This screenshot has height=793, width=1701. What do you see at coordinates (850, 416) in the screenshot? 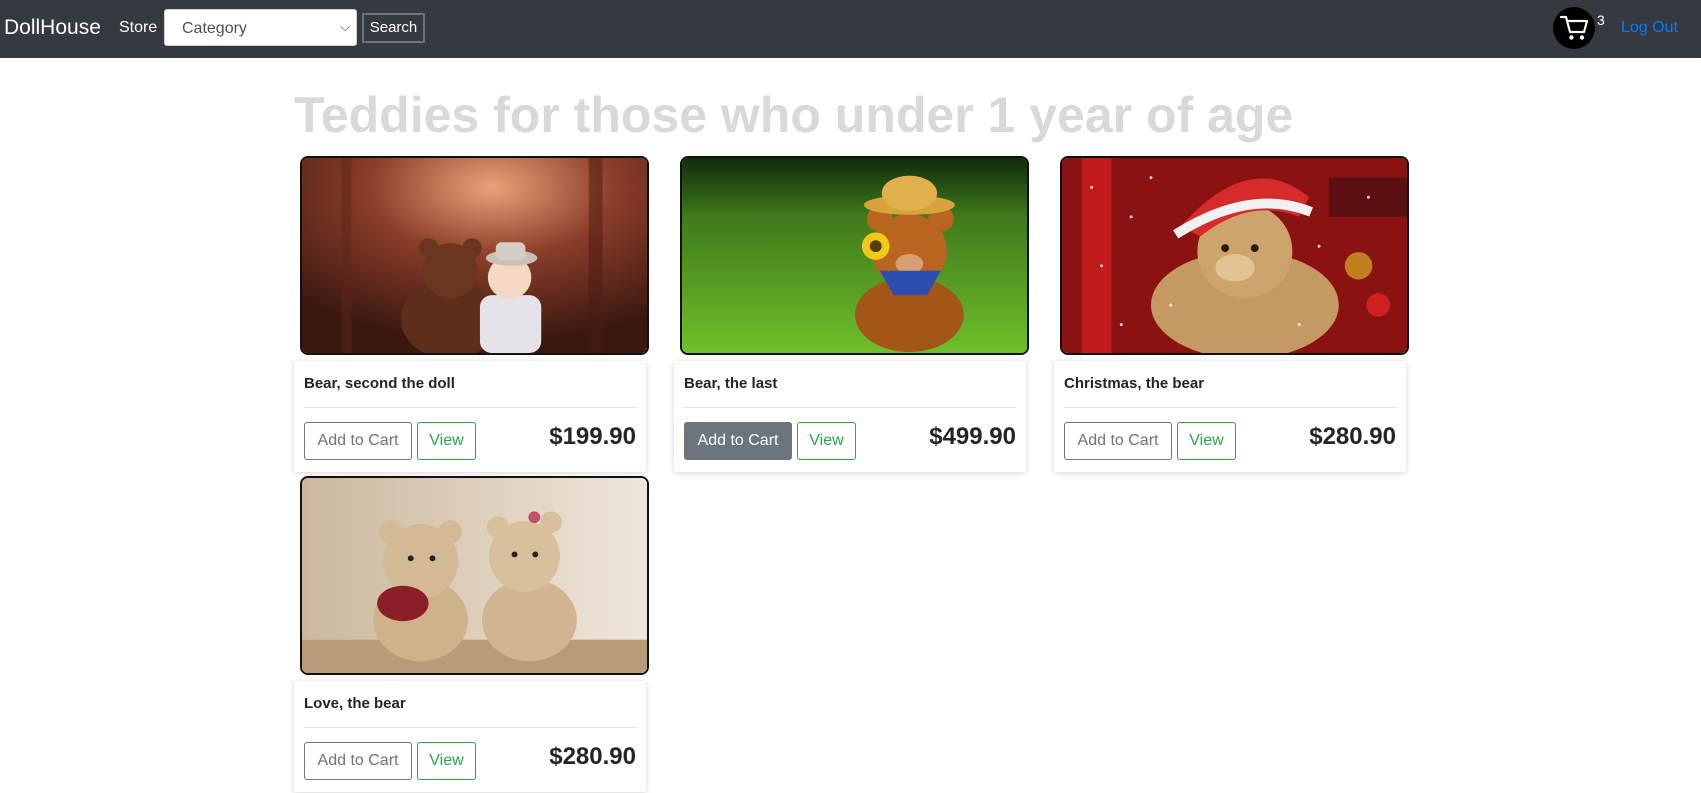
I see `product-card-body: Bear, the last Add to Cart View $499.90` at bounding box center [850, 416].